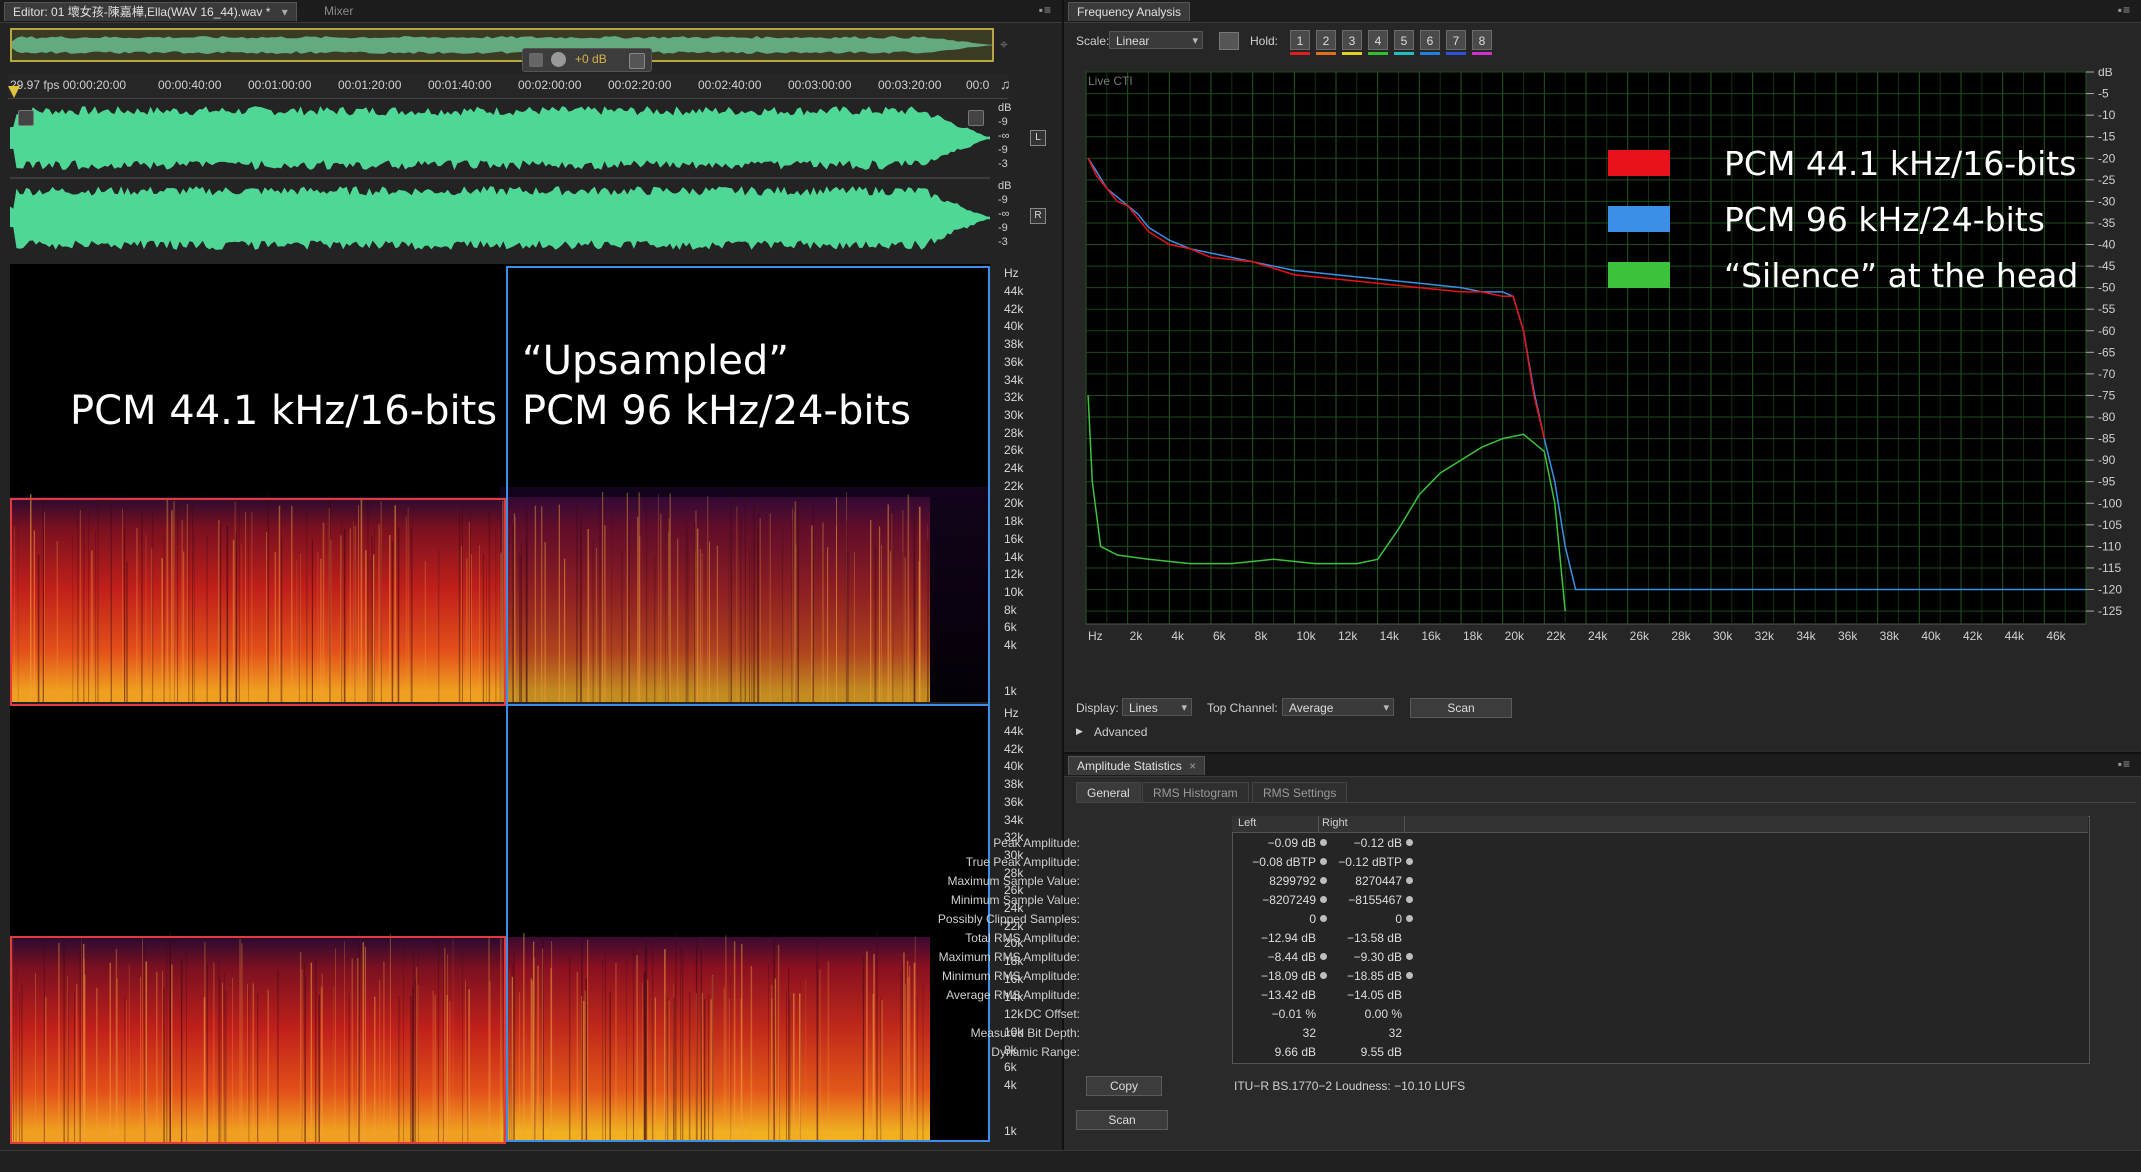 The image size is (2141, 1172). What do you see at coordinates (1288, 976) in the screenshot?
I see `stats-left-value: −18.09 dB` at bounding box center [1288, 976].